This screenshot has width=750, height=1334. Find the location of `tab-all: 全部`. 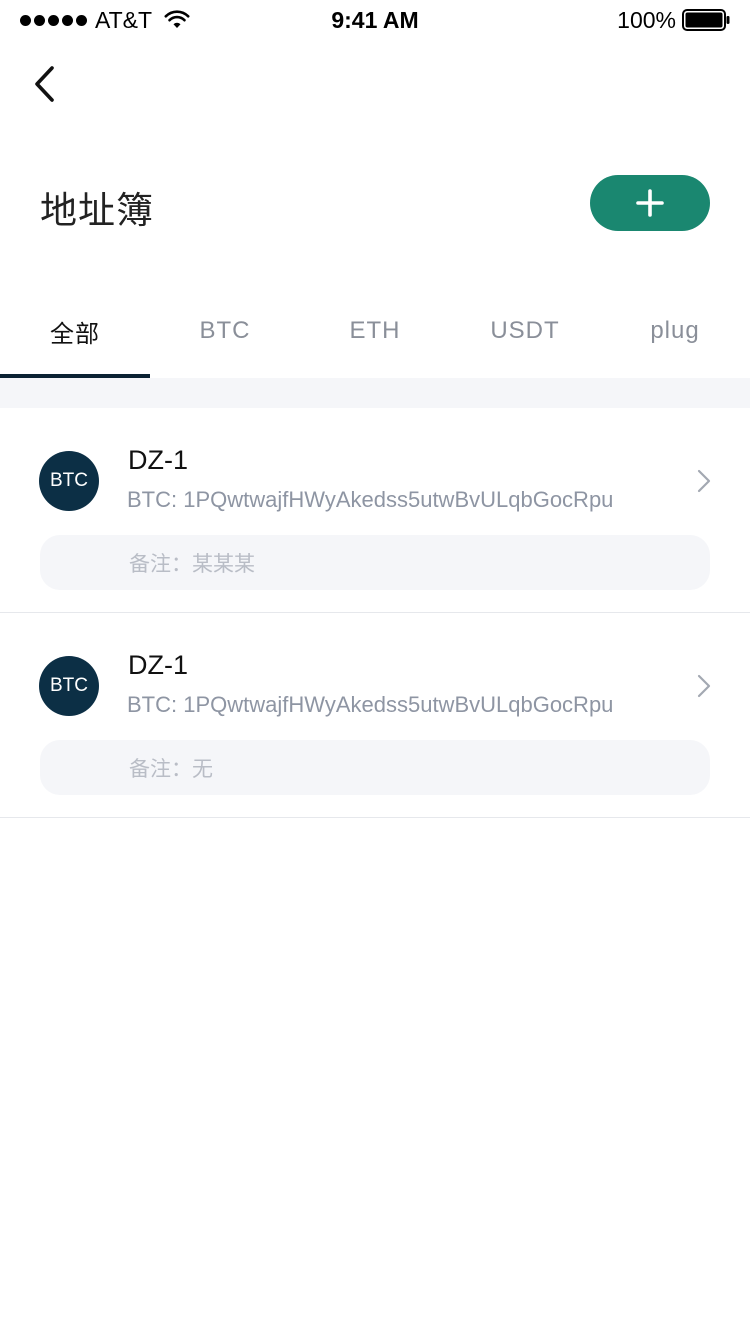

tab-all: 全部 is located at coordinates (75, 334).